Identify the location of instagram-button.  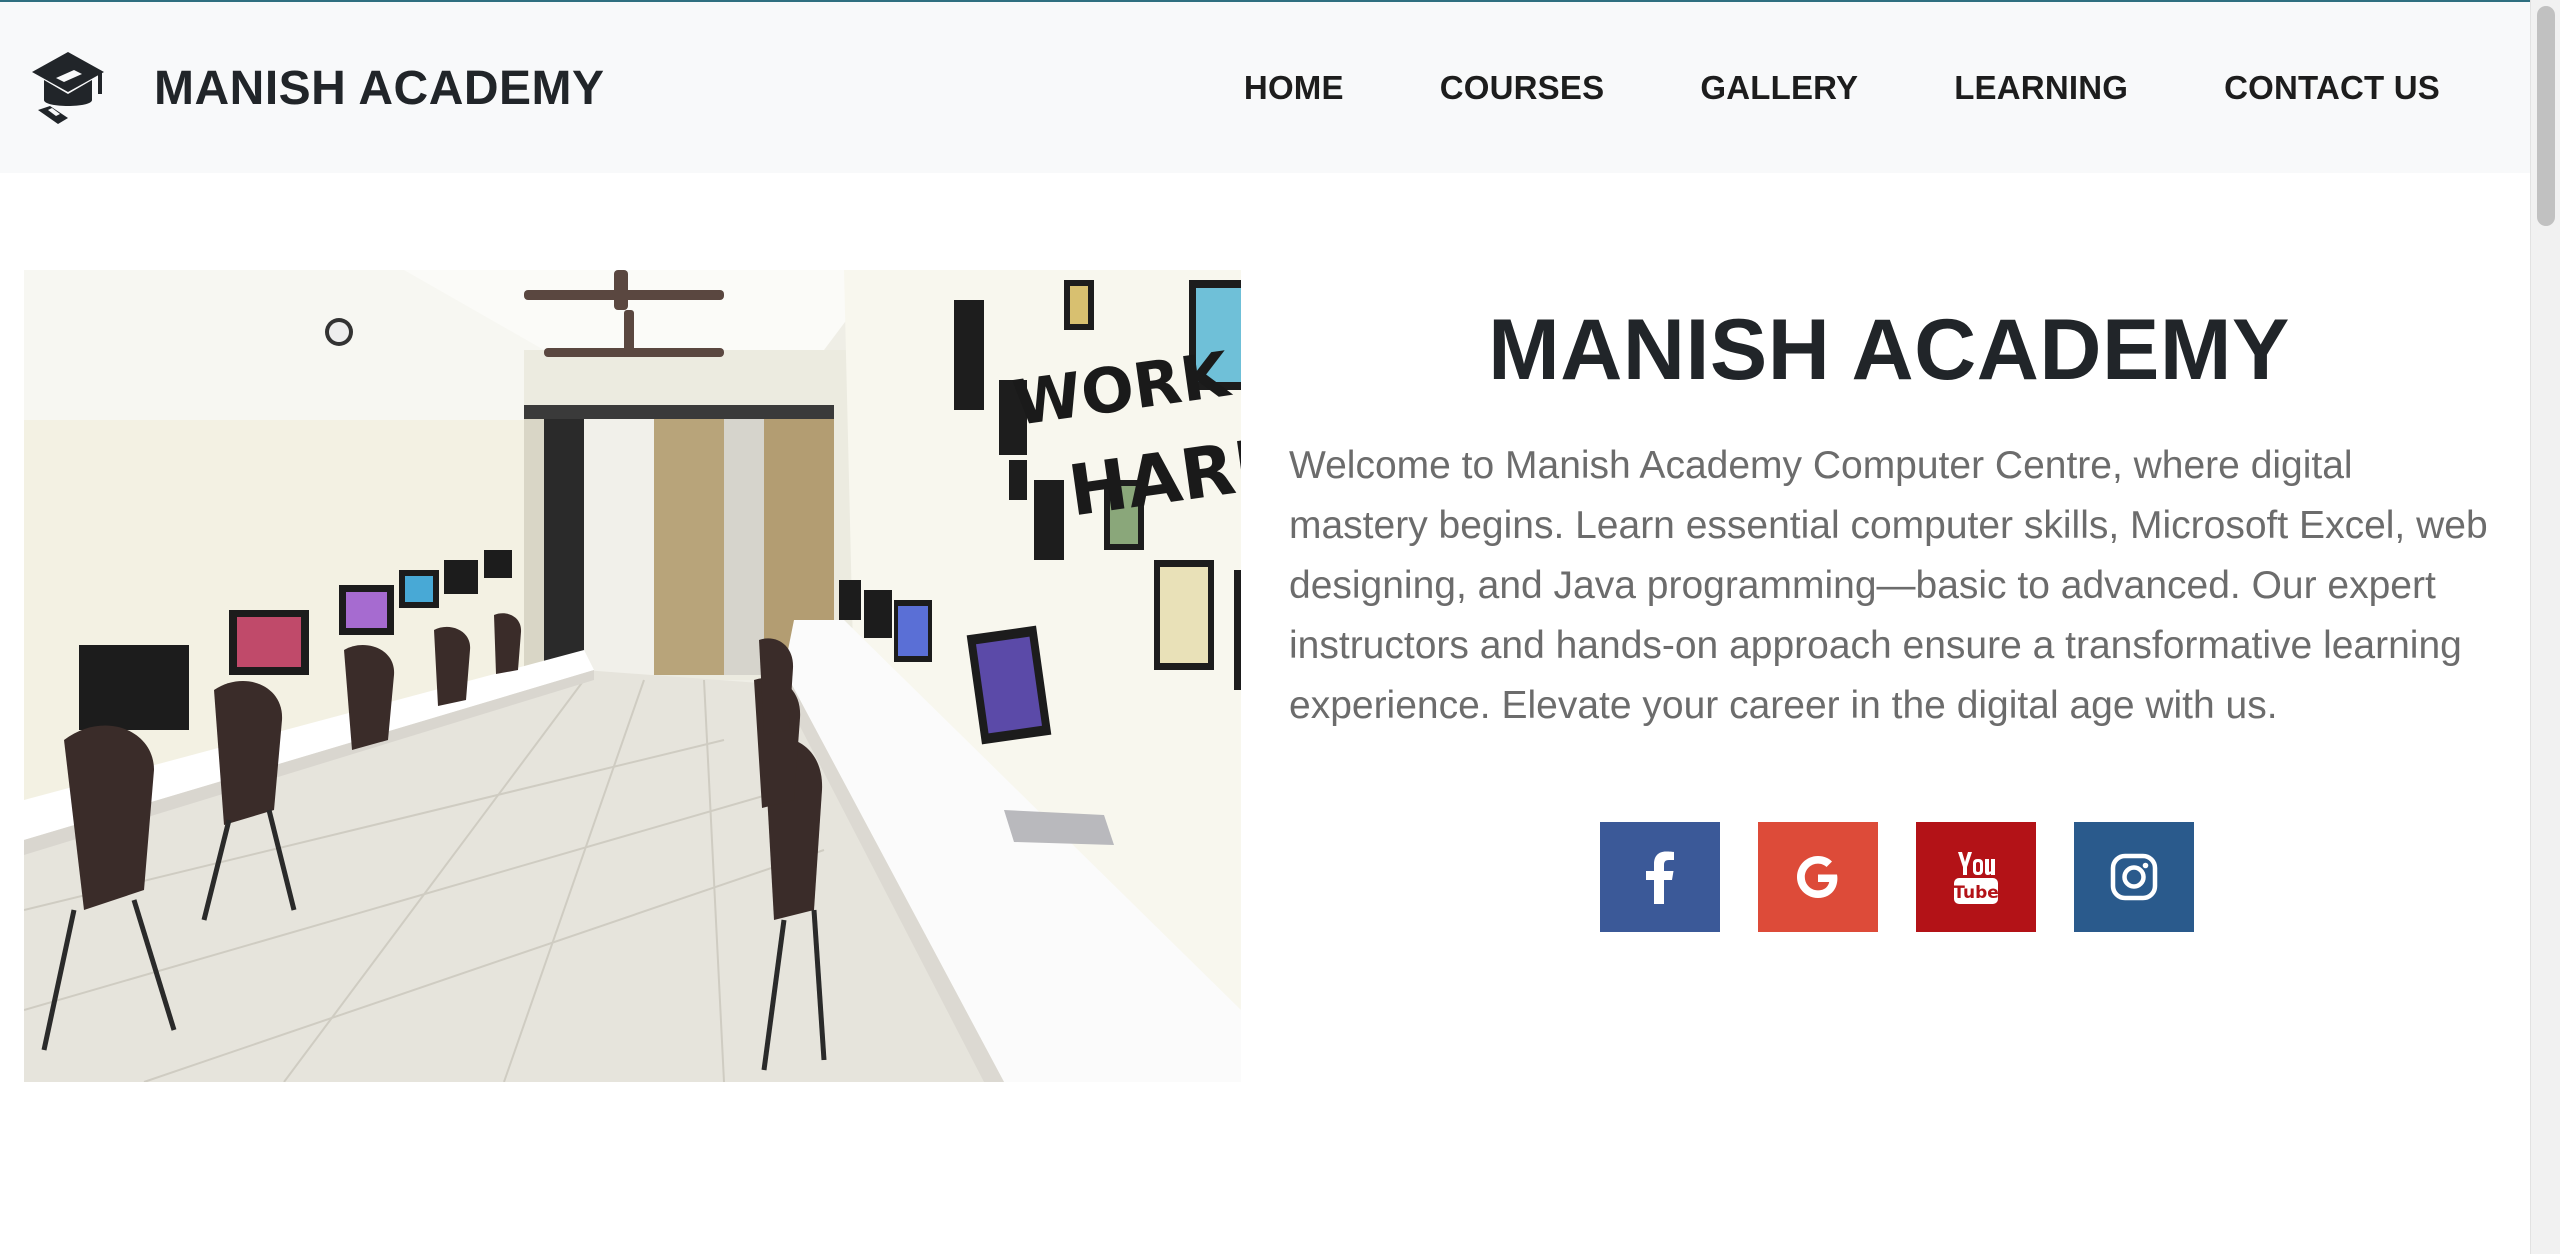
(2134, 877).